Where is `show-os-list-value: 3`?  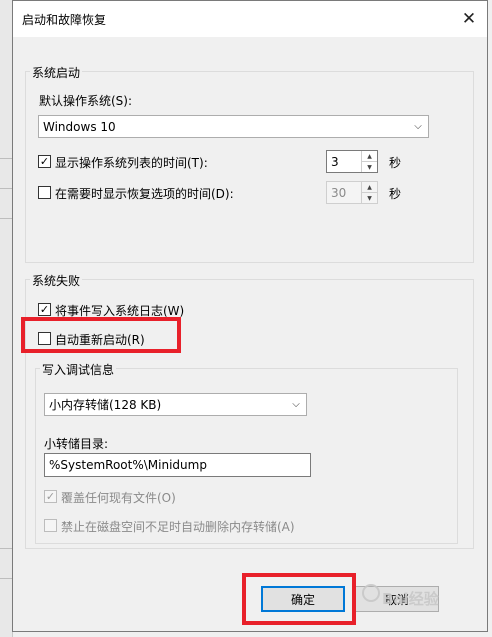 show-os-list-value: 3 is located at coordinates (335, 161).